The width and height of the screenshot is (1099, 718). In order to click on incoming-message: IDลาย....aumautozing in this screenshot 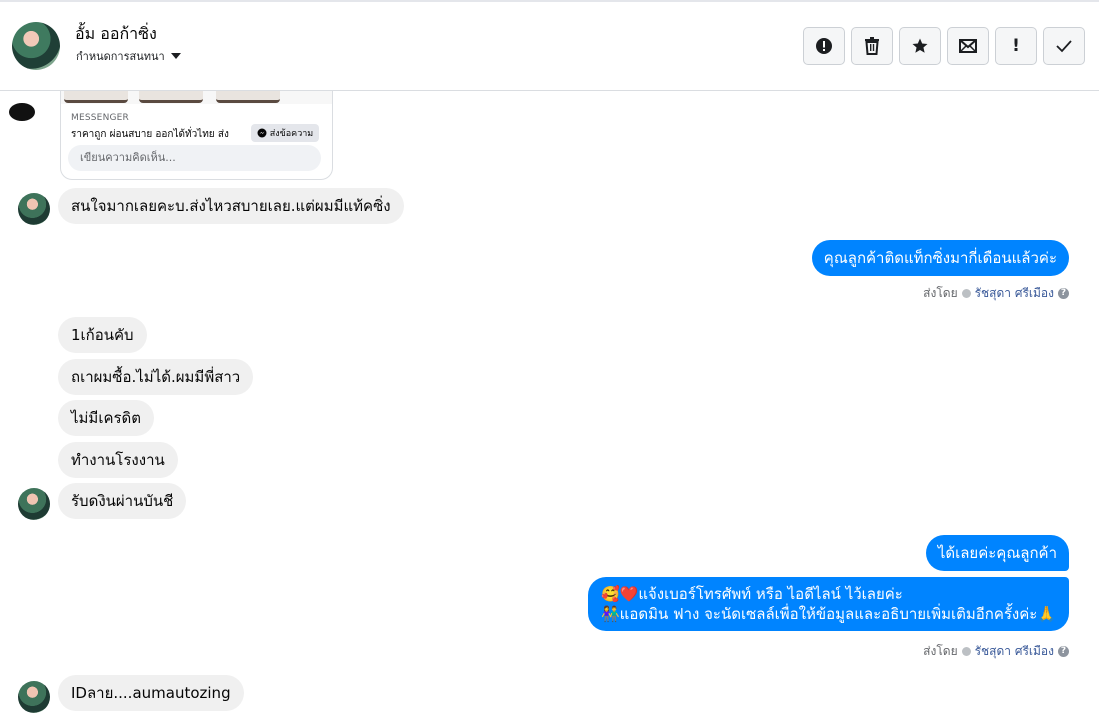, I will do `click(151, 693)`.